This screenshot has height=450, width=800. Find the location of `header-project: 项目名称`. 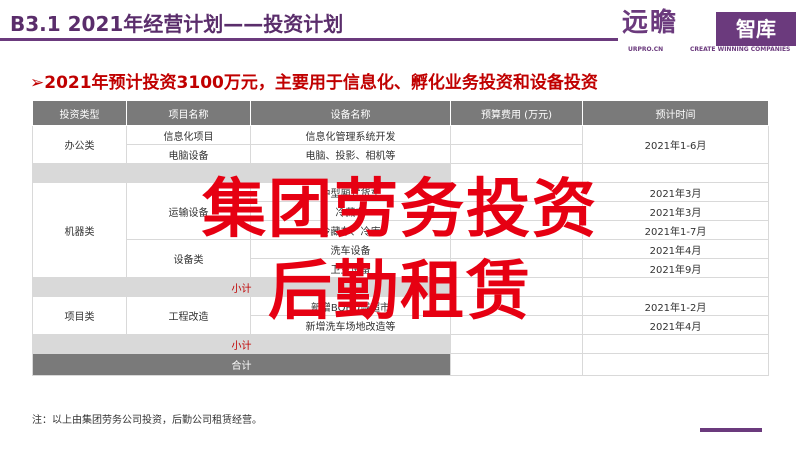

header-project: 项目名称 is located at coordinates (188, 113).